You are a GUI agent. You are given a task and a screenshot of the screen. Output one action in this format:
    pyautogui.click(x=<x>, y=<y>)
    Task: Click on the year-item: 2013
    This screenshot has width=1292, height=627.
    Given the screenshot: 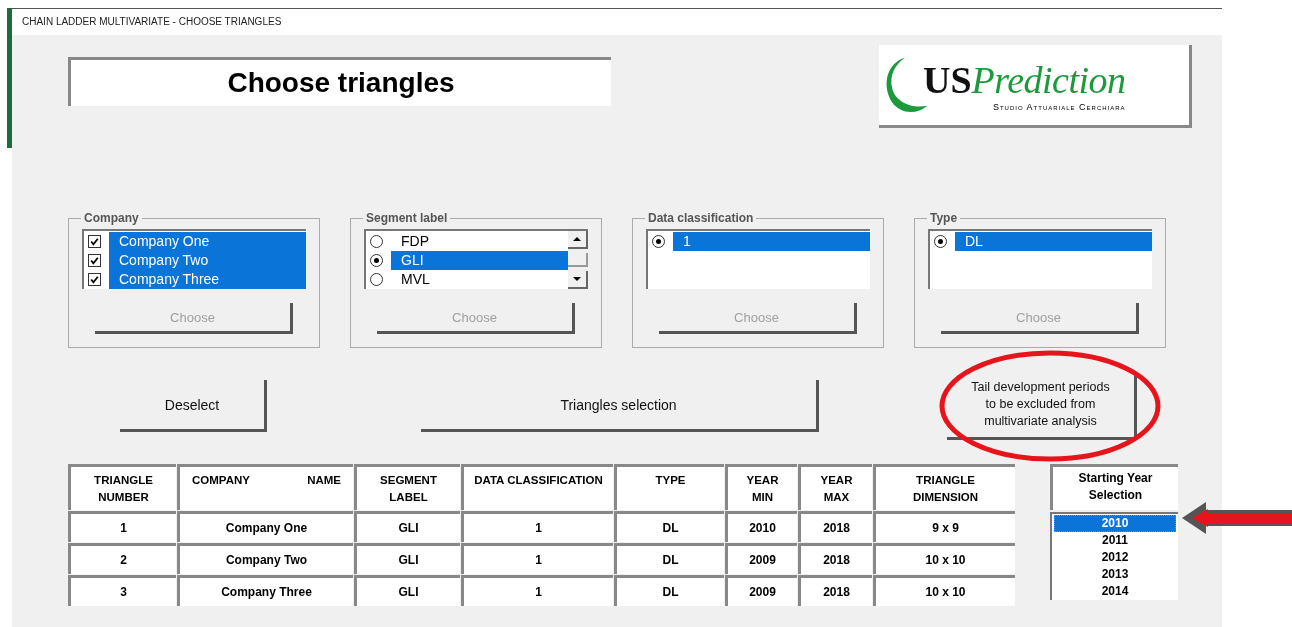 What is the action you would take?
    pyautogui.click(x=1115, y=574)
    